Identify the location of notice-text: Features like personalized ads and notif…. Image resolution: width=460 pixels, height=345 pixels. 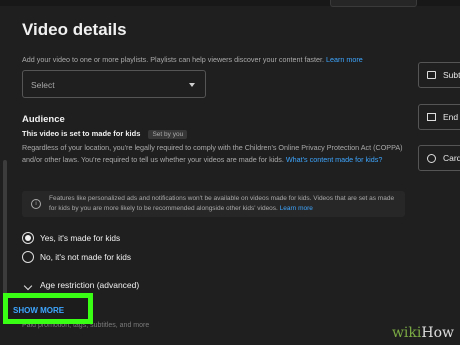
(225, 204).